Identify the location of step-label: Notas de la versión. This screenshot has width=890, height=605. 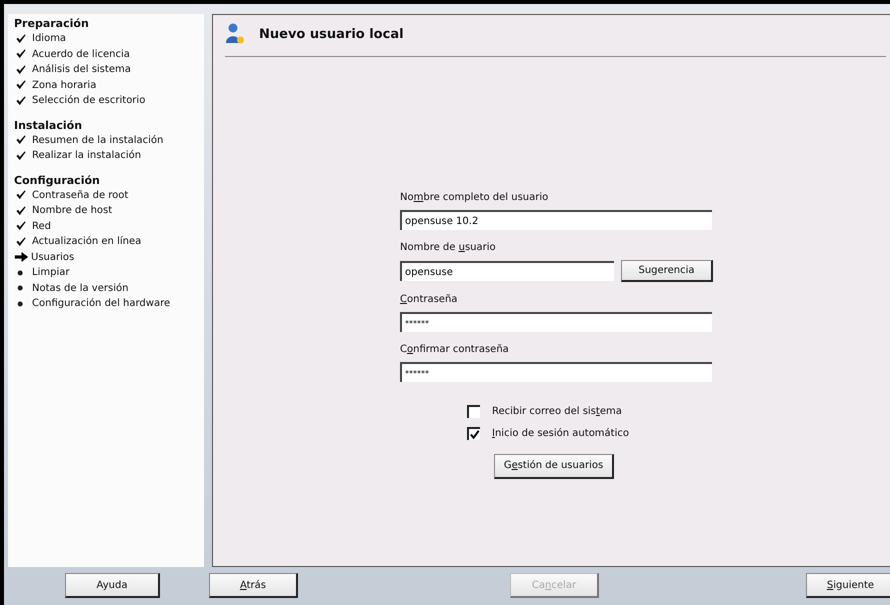
(80, 288).